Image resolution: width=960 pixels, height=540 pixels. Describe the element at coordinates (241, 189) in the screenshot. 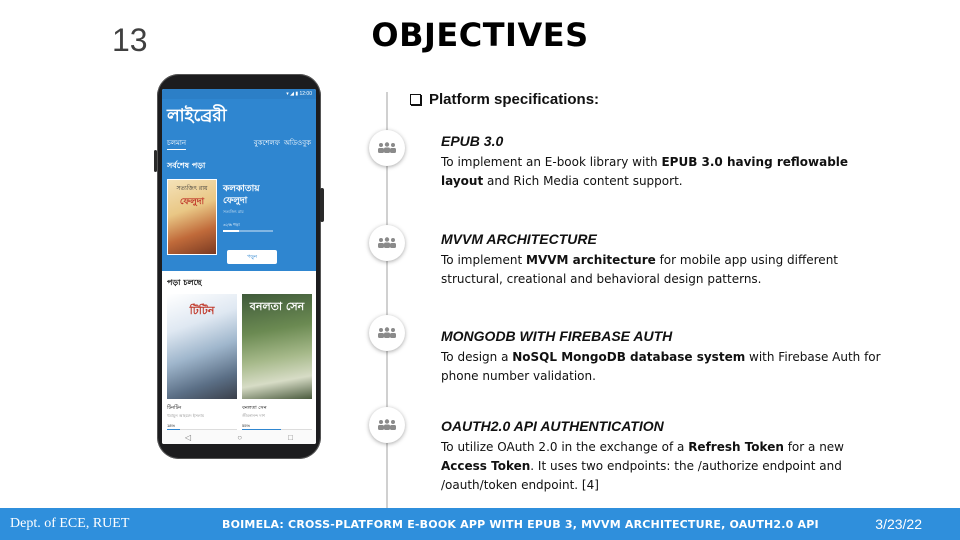

I see `recent-book-title-1: কলকাতায়` at that location.